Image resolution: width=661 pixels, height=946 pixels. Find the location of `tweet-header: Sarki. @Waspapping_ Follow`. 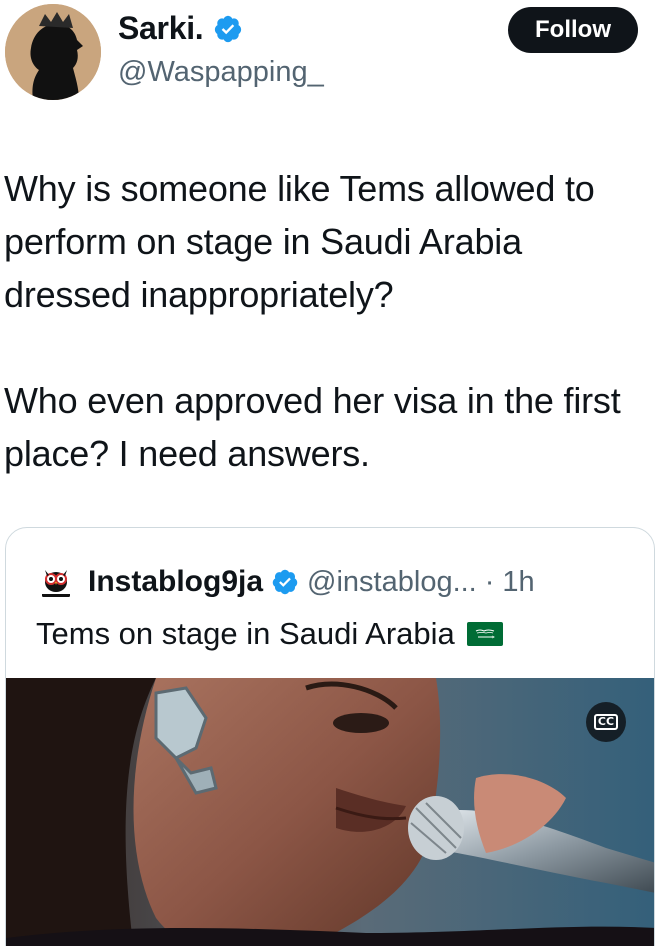

tweet-header: Sarki. @Waspapping_ Follow is located at coordinates (330, 55).